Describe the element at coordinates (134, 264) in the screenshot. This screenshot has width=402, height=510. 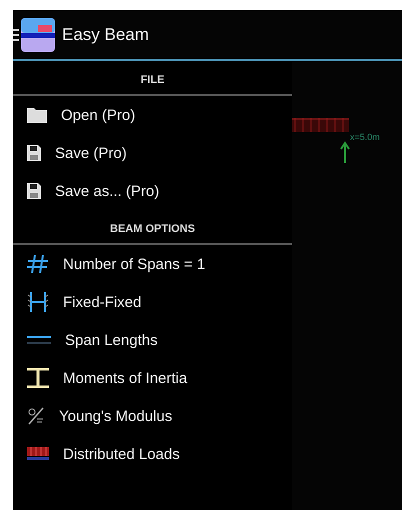
I see `menu-item-label: Number of Spans = 1` at that location.